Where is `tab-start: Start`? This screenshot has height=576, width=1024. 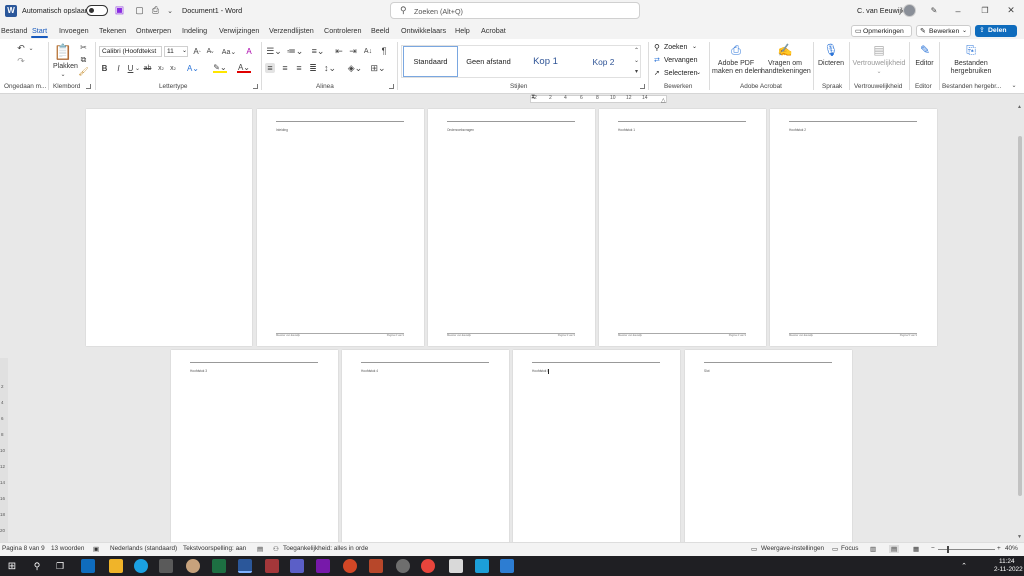
tab-start: Start is located at coordinates (40, 32).